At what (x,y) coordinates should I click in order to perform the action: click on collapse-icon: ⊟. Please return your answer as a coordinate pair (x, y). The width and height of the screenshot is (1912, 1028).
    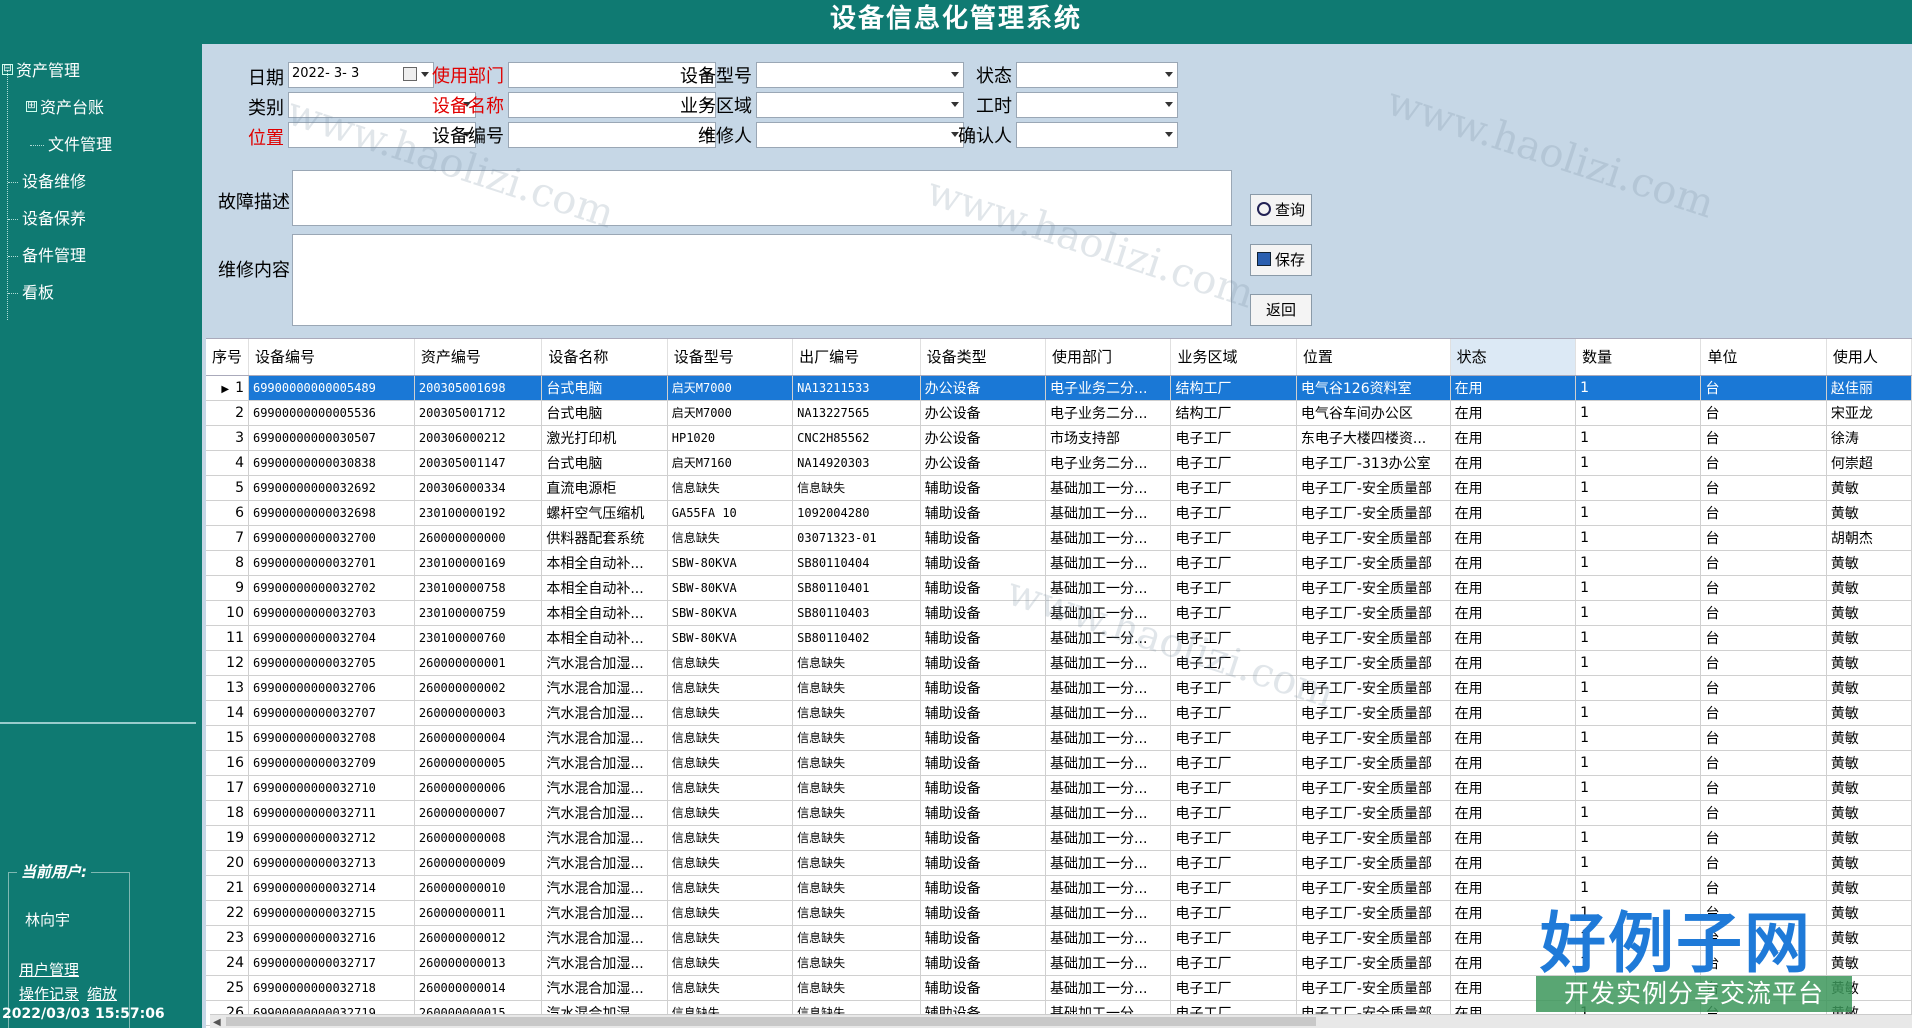
    Looking at the image, I should click on (7, 69).